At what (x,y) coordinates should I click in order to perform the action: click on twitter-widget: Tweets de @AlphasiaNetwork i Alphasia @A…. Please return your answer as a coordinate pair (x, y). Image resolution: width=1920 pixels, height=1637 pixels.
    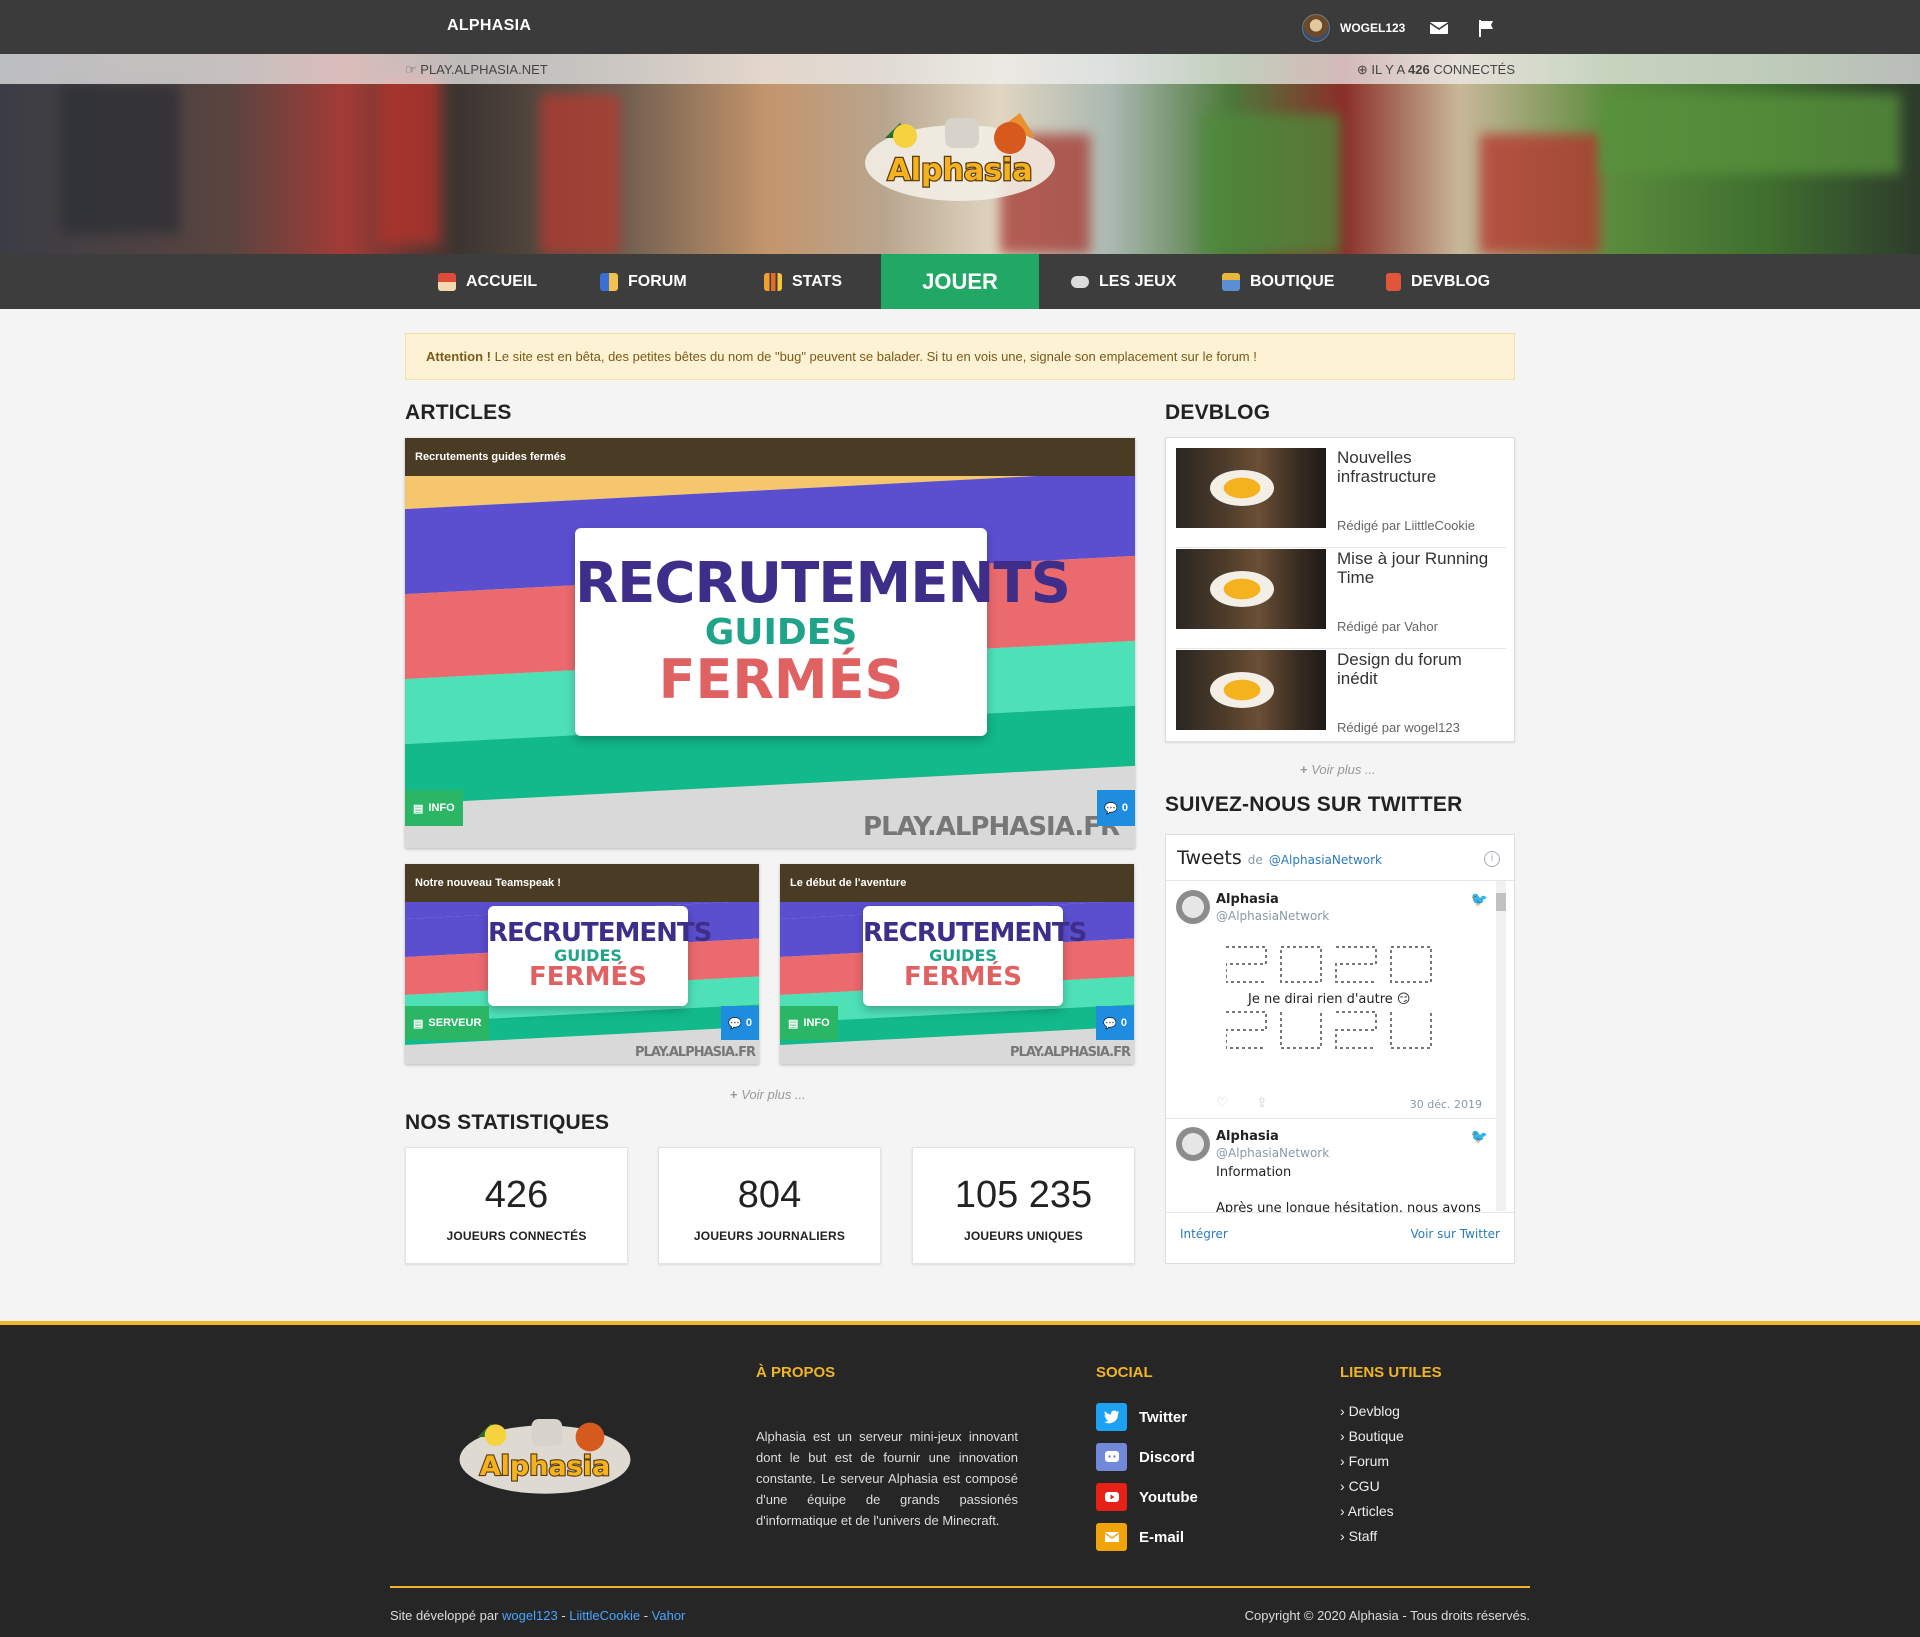
    Looking at the image, I should click on (1340, 1049).